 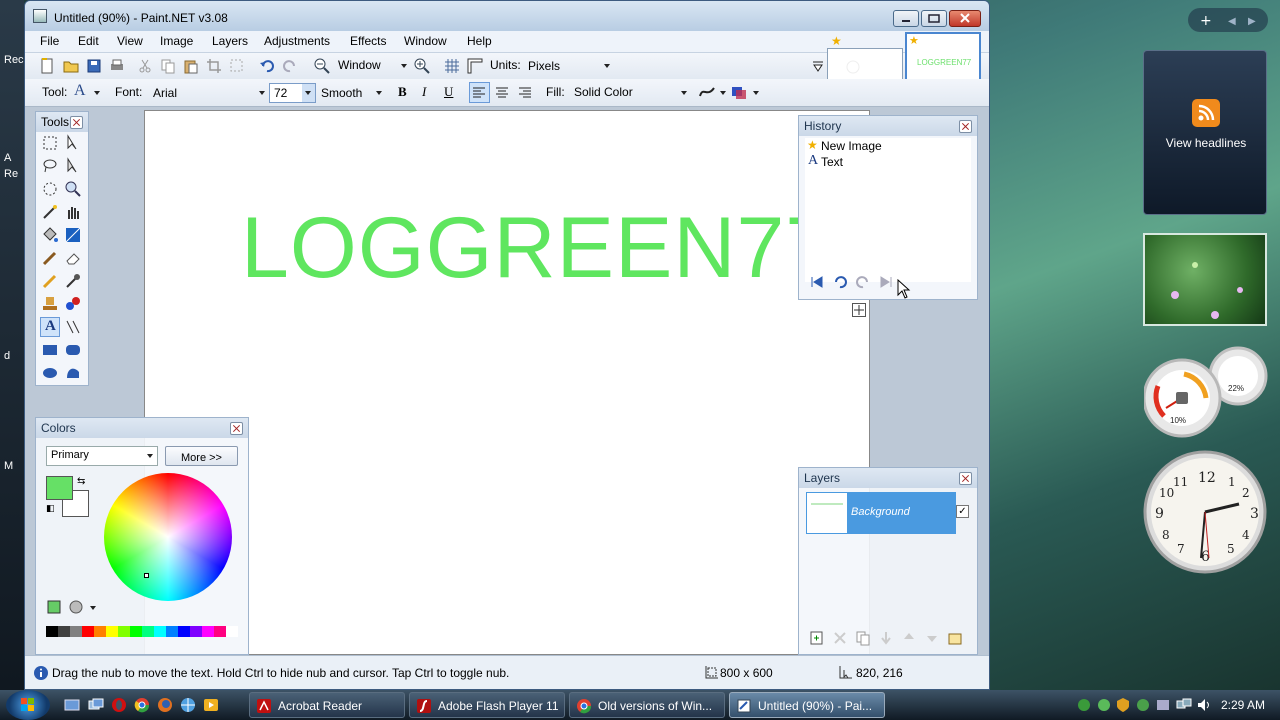 I want to click on undo-icon, so click(x=267, y=66).